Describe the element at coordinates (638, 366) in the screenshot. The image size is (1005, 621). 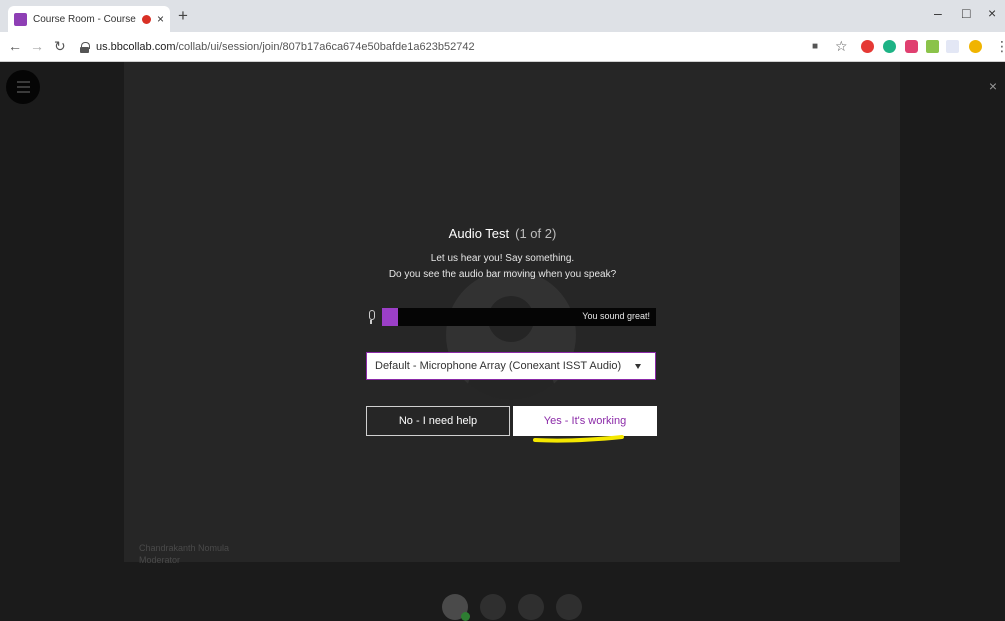
I see `chevron-down-icon` at that location.